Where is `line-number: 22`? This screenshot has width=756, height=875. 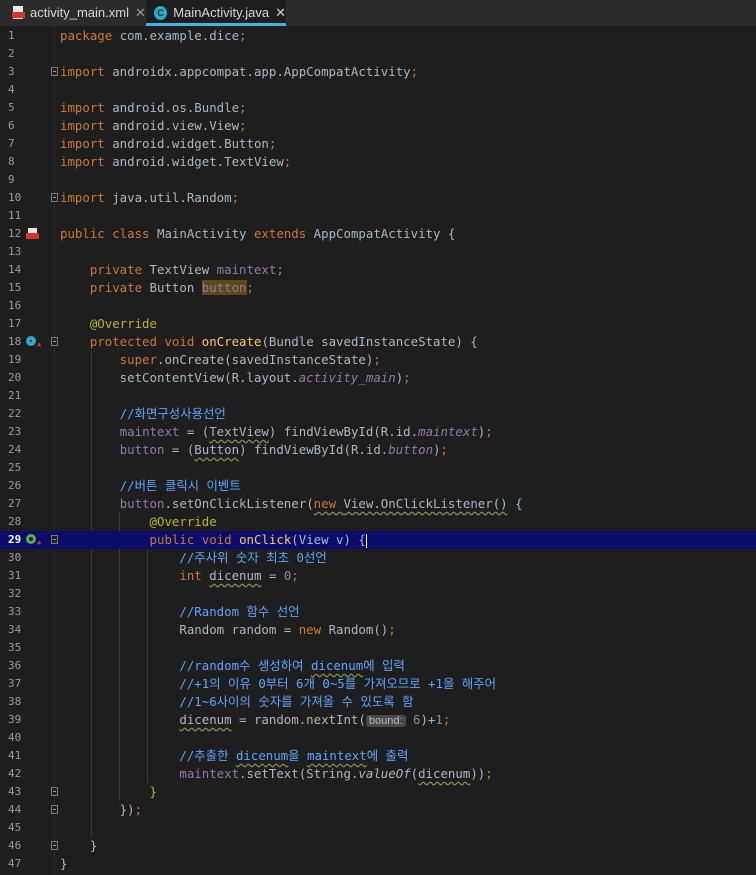
line-number: 22 is located at coordinates (23, 414).